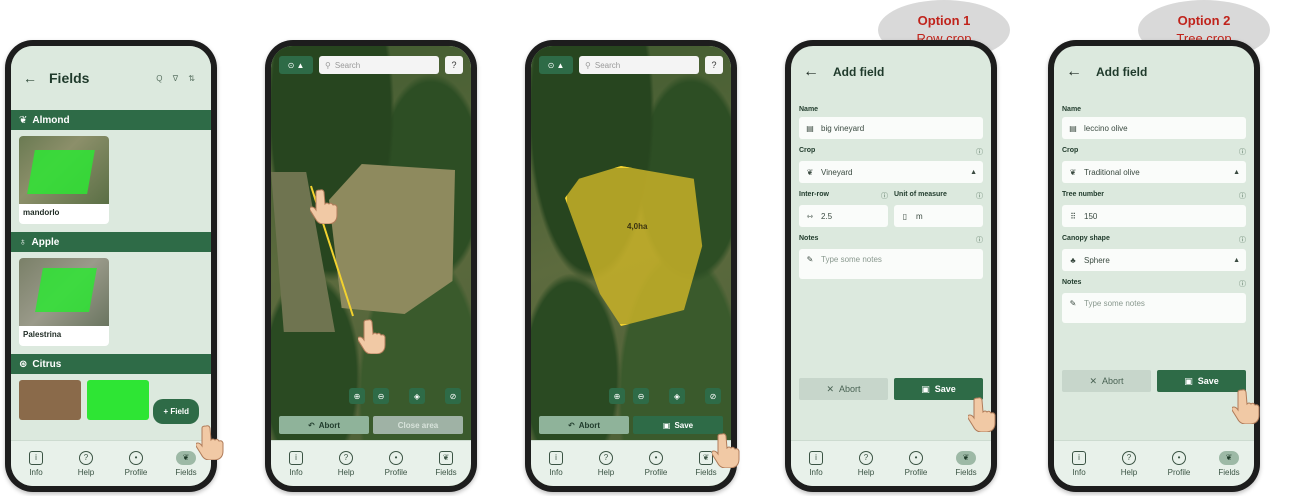 This screenshot has height=496, width=1305. What do you see at coordinates (176, 411) in the screenshot?
I see `add-field-button: + Field` at bounding box center [176, 411].